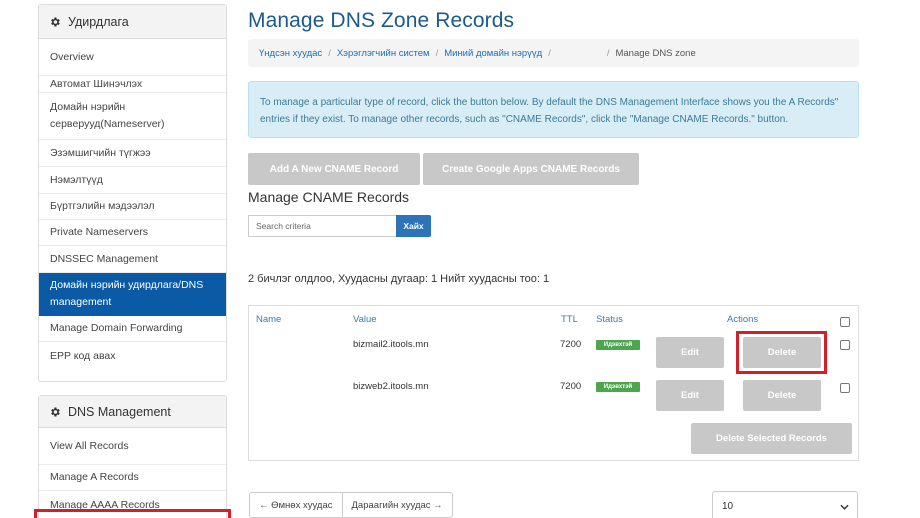 The image size is (920, 518). I want to click on breadcrumb-home: Үндсэн хуудас, so click(290, 53).